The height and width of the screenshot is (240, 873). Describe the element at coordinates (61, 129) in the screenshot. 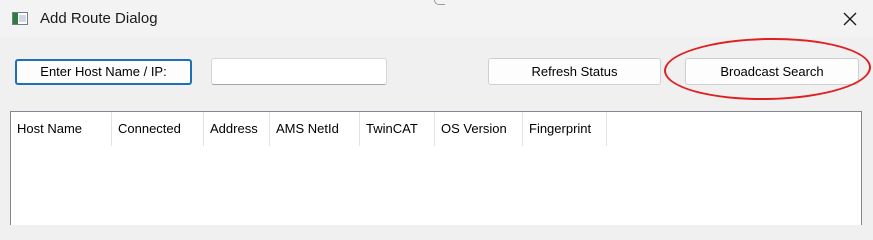

I see `column-header-host-name: Host Name` at that location.